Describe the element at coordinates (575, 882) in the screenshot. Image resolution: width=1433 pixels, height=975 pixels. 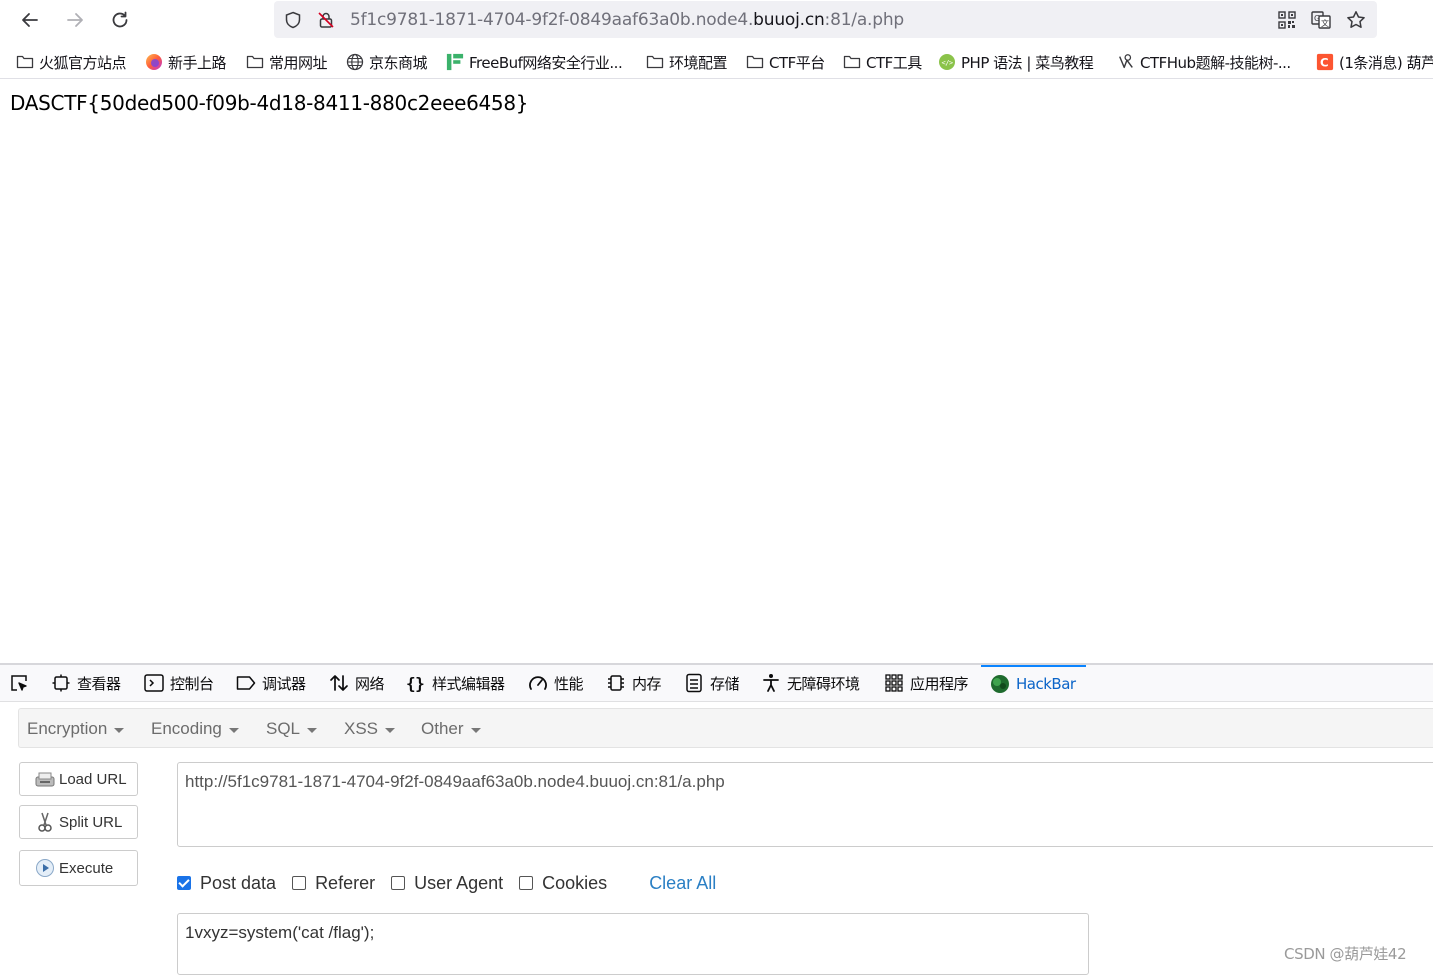
I see `option-label: Cookies` at that location.